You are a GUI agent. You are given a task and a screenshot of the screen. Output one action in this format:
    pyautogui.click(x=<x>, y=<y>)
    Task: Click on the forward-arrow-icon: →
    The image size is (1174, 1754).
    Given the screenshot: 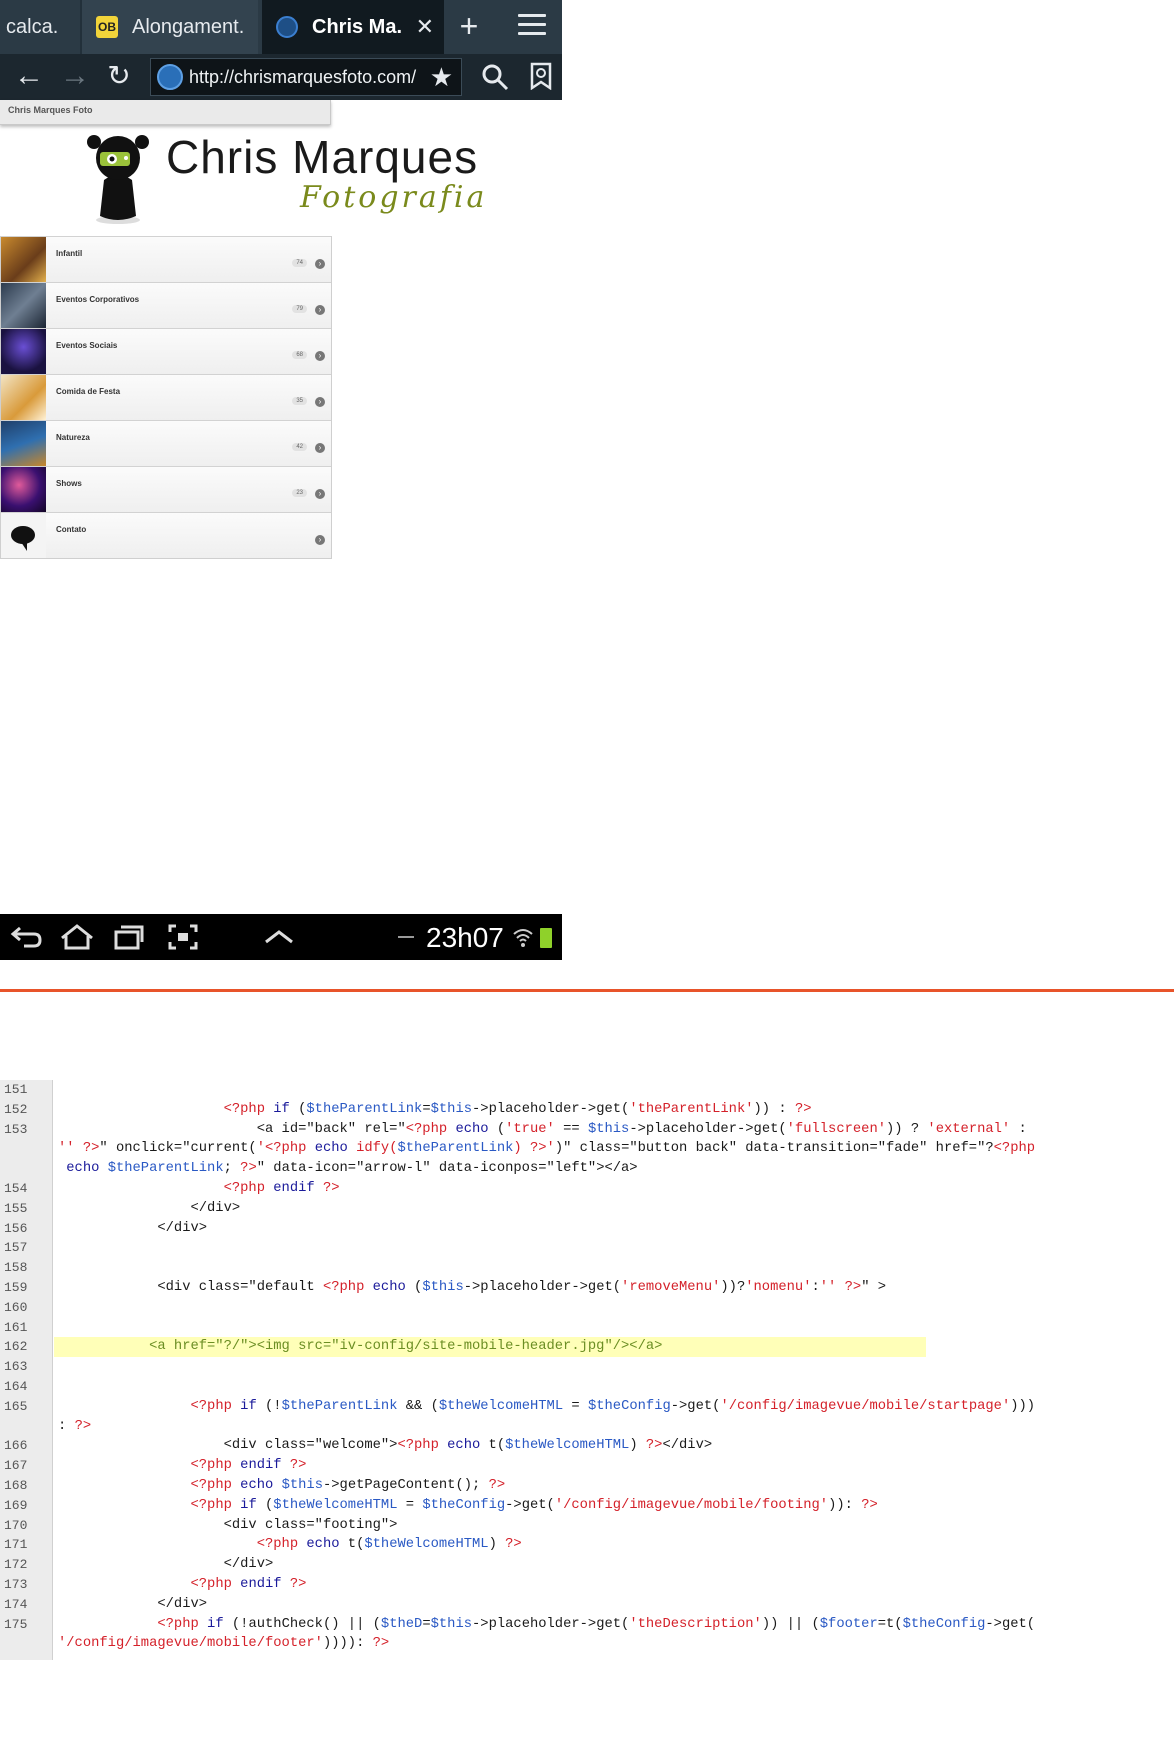 What is the action you would take?
    pyautogui.click(x=75, y=77)
    